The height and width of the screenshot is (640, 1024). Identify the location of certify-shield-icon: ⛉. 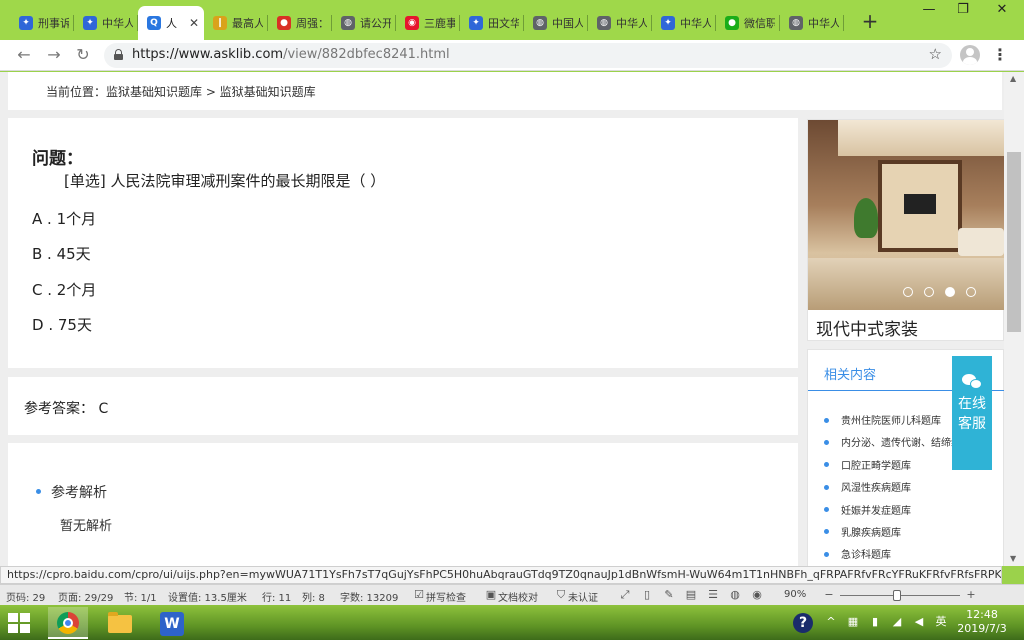
(561, 595).